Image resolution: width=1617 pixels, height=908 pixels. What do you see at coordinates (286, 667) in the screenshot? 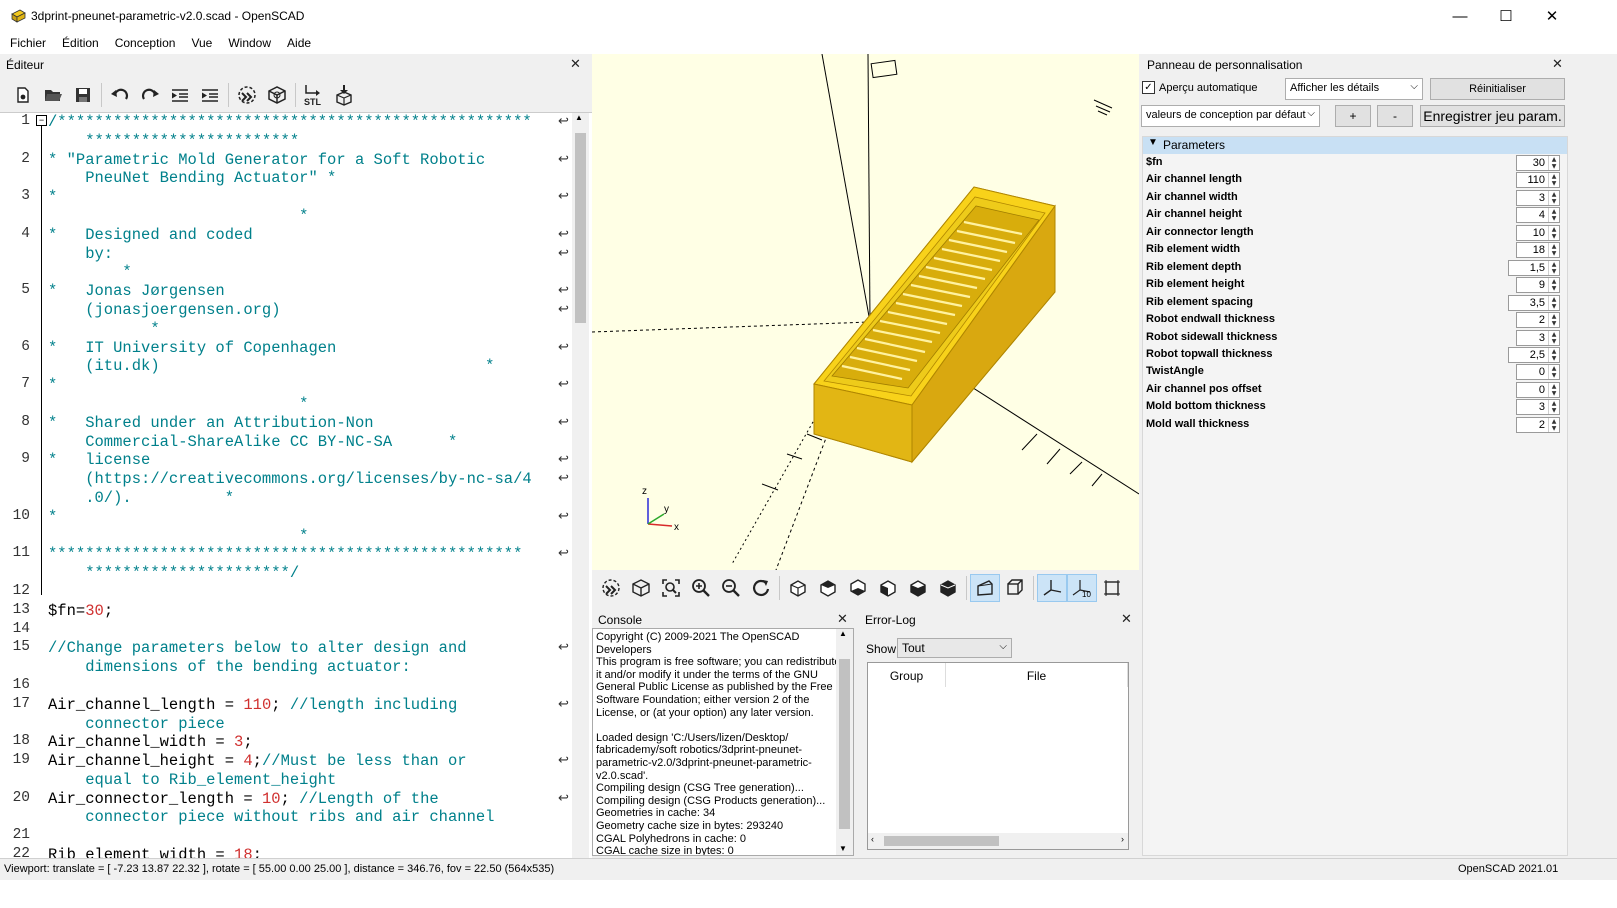
I see `code-line: dimensions of the bending actuator:` at bounding box center [286, 667].